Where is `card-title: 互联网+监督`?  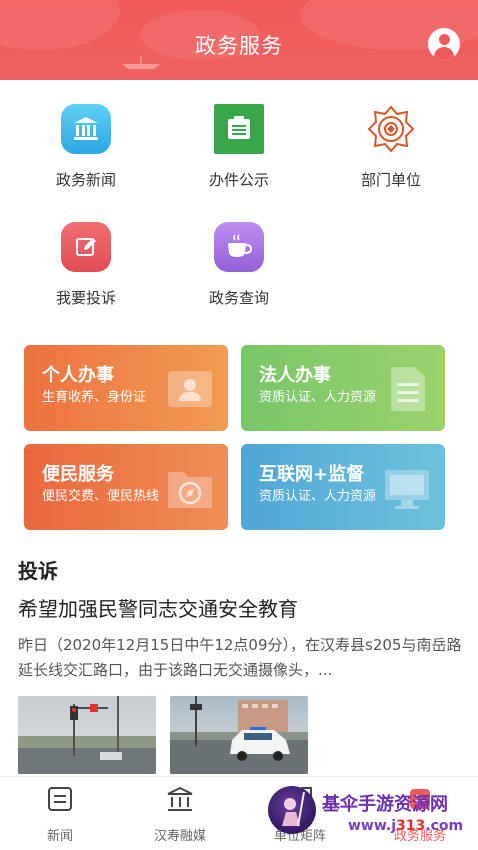 card-title: 互联网+监督 is located at coordinates (312, 474).